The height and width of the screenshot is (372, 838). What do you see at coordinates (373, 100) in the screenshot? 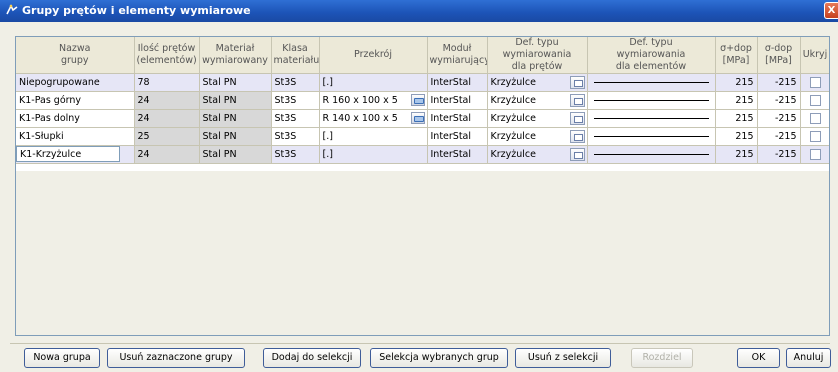
I see `section: R 160 x 100 x 5` at bounding box center [373, 100].